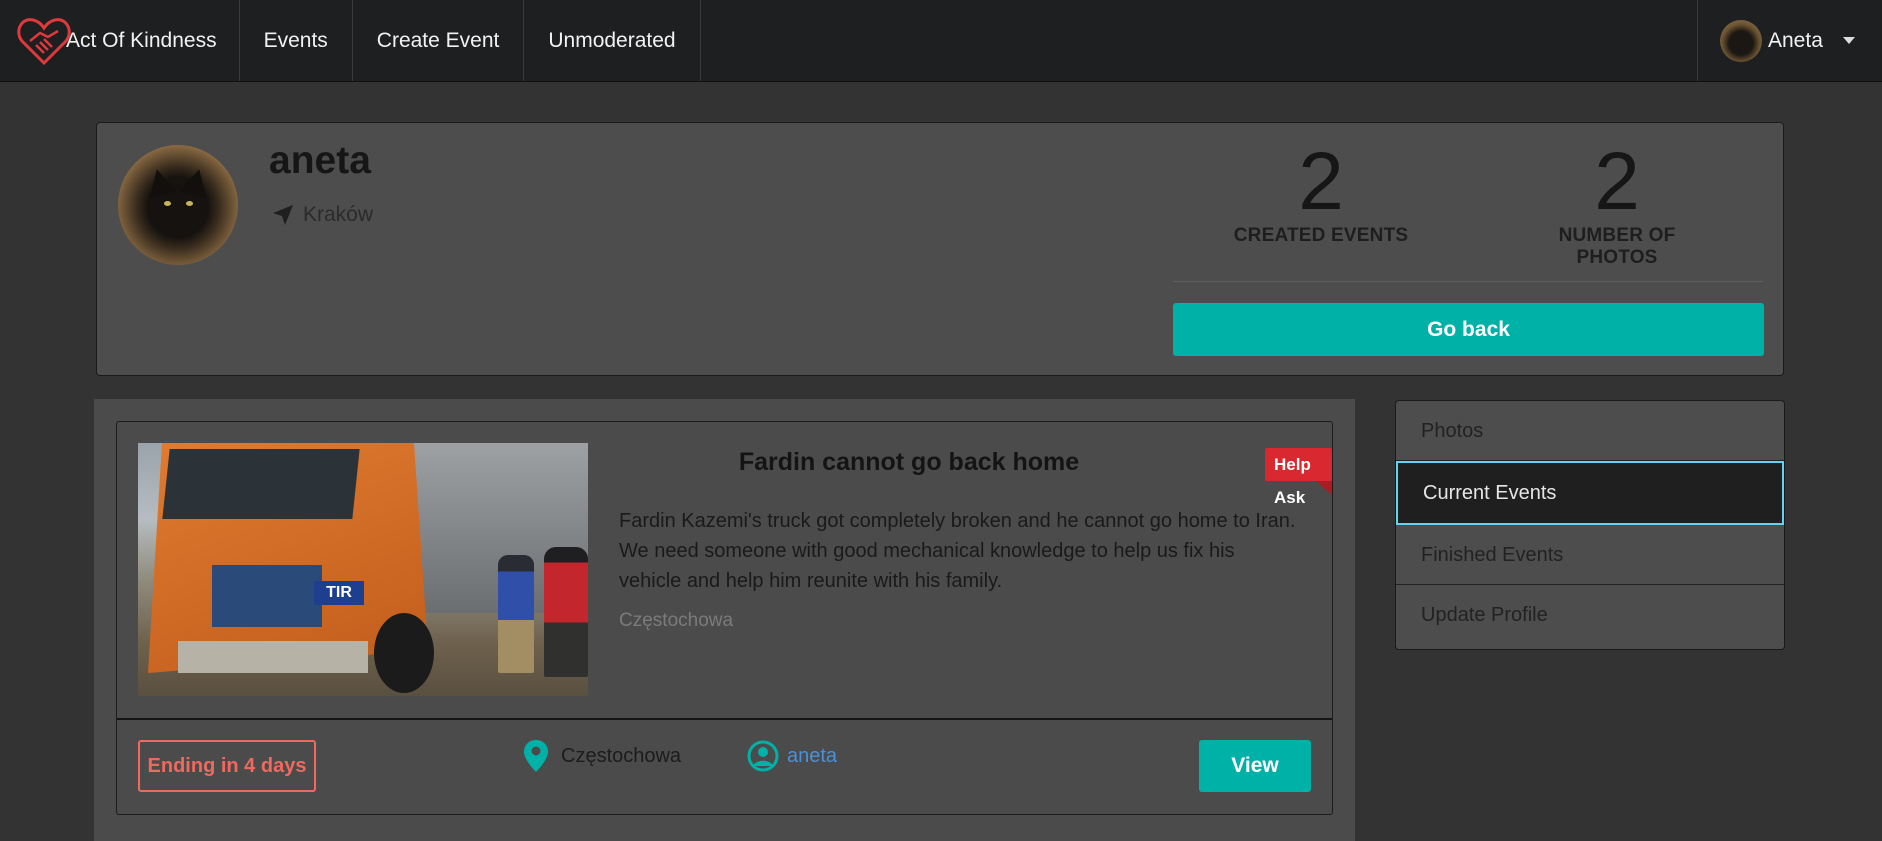 The width and height of the screenshot is (1882, 841). What do you see at coordinates (909, 462) in the screenshot?
I see `event-title: Fardin cannot go back home` at bounding box center [909, 462].